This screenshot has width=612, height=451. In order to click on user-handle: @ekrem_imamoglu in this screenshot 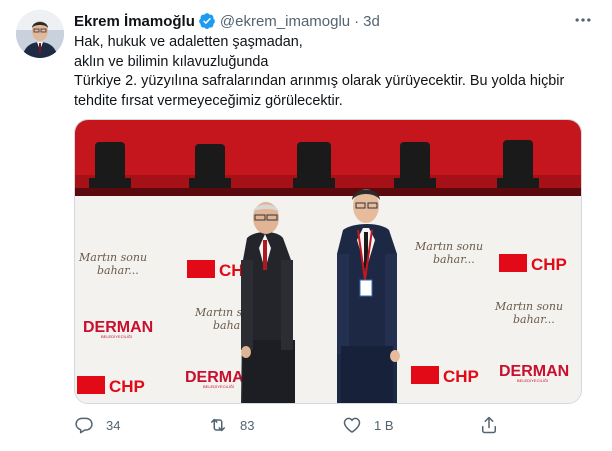, I will do `click(285, 21)`.